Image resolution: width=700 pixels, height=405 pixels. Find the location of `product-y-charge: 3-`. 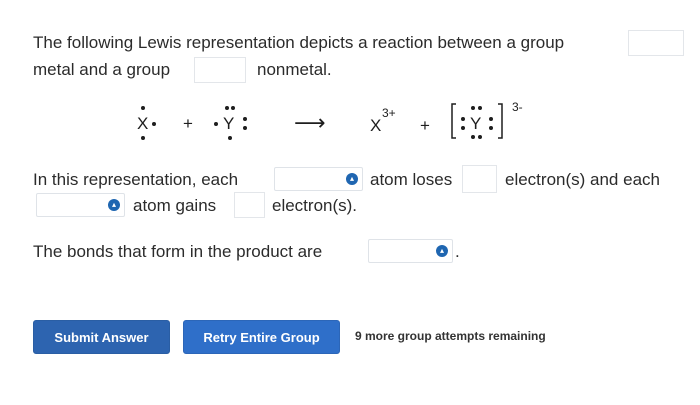

product-y-charge: 3- is located at coordinates (517, 107).